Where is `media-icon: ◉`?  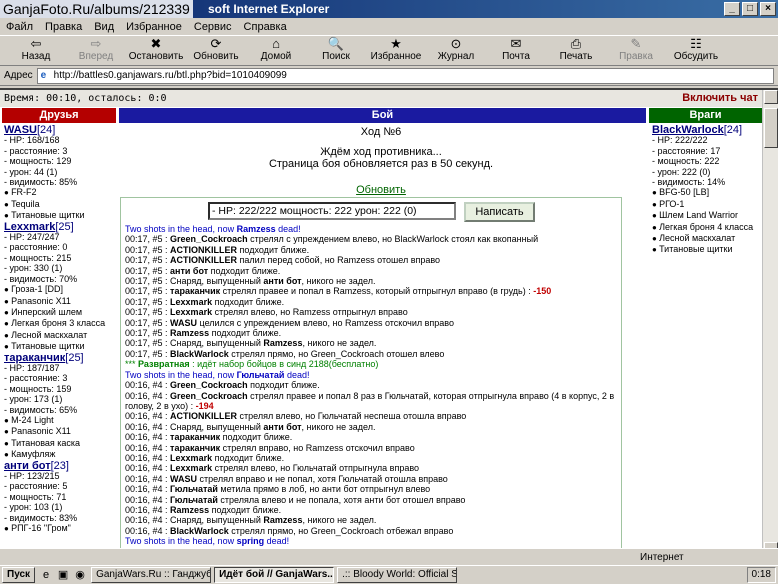
media-icon: ◉ is located at coordinates (80, 575).